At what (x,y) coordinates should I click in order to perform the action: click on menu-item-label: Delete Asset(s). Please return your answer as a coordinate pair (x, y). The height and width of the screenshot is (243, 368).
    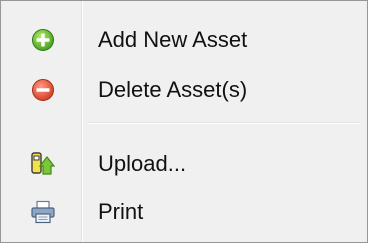
    Looking at the image, I should click on (173, 89).